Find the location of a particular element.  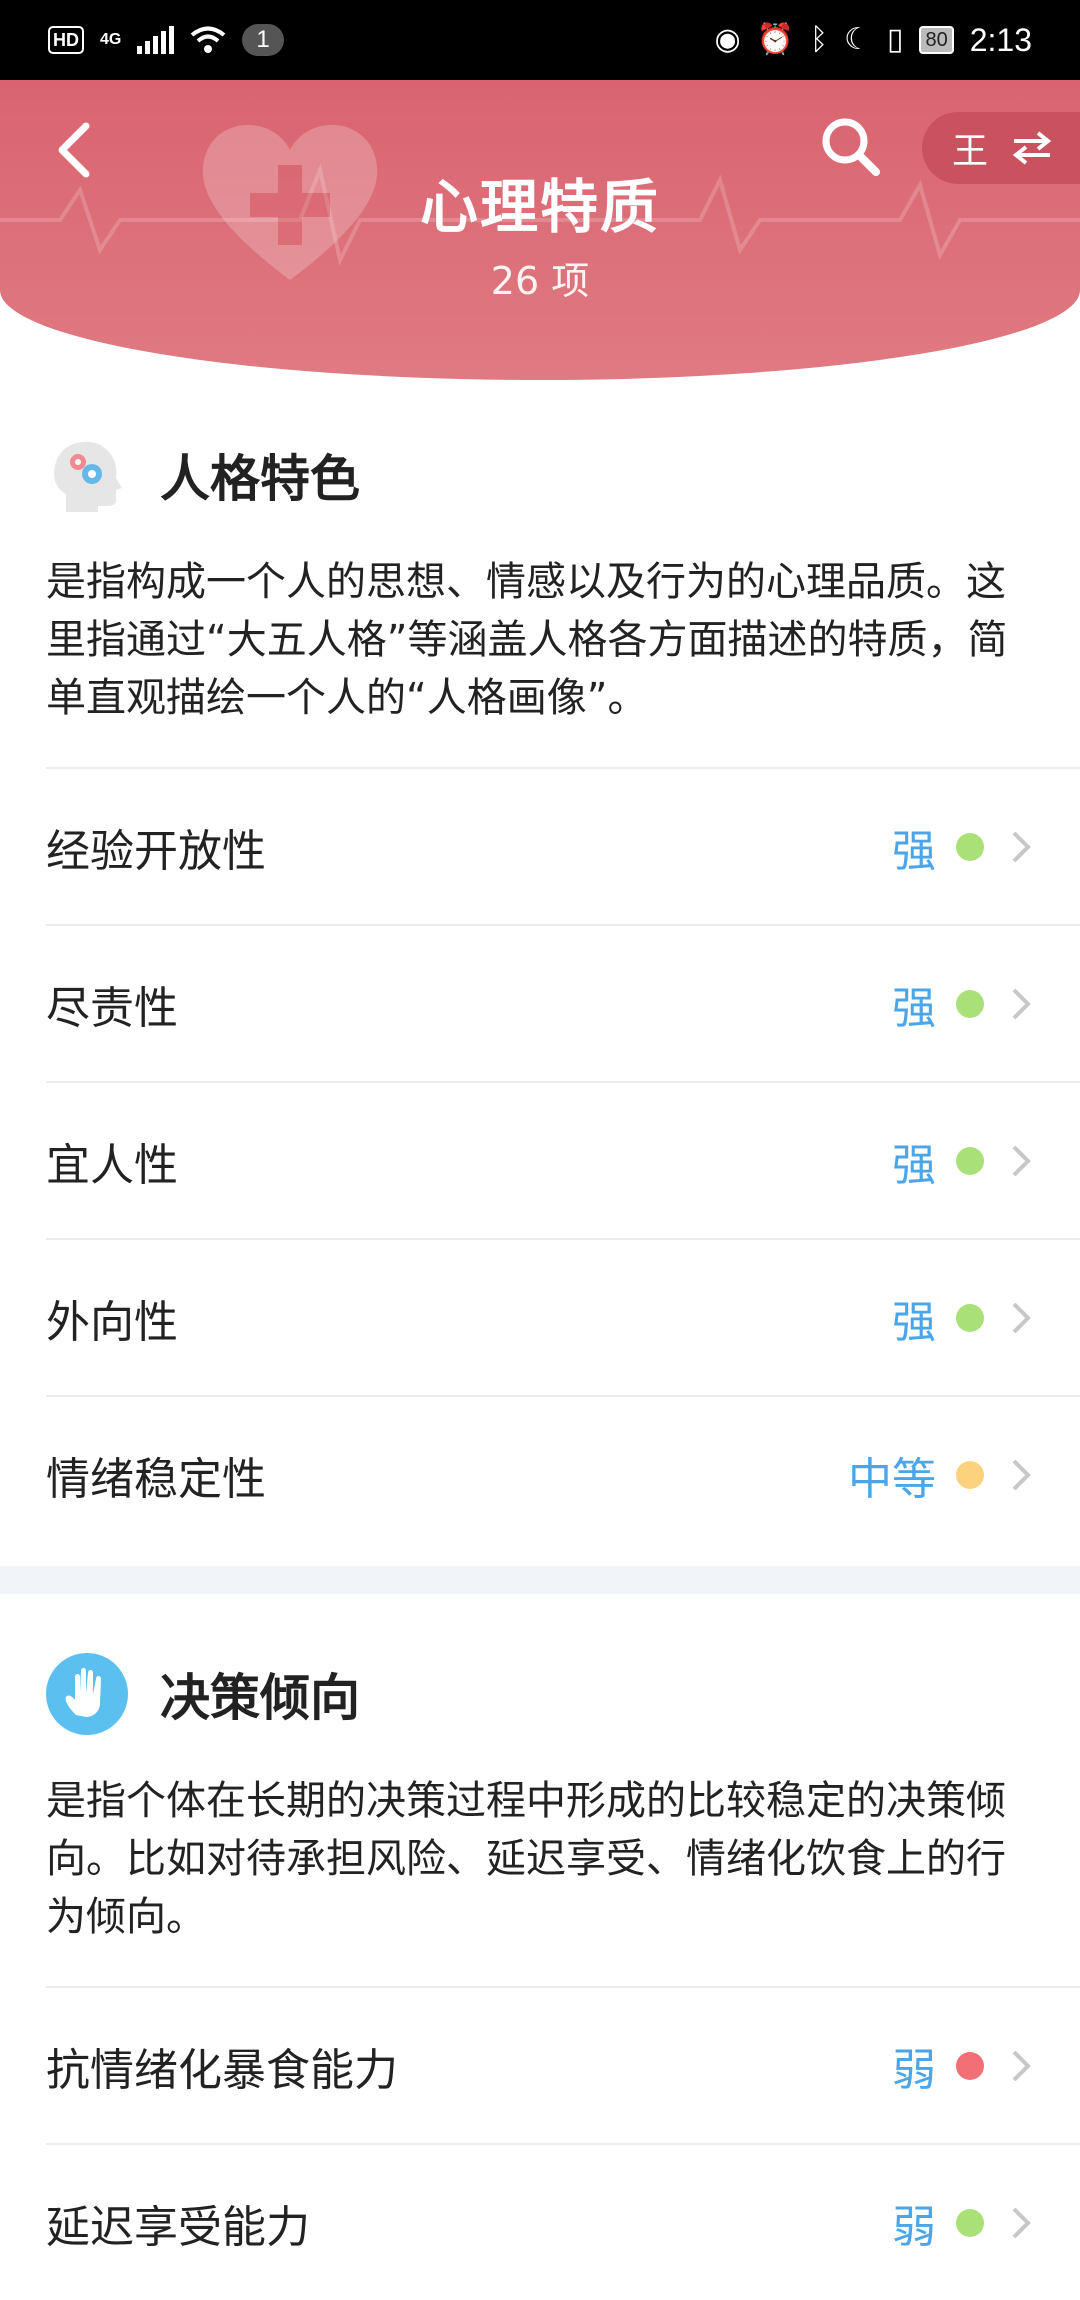

trait-label: 尽责性 is located at coordinates (112, 1008).